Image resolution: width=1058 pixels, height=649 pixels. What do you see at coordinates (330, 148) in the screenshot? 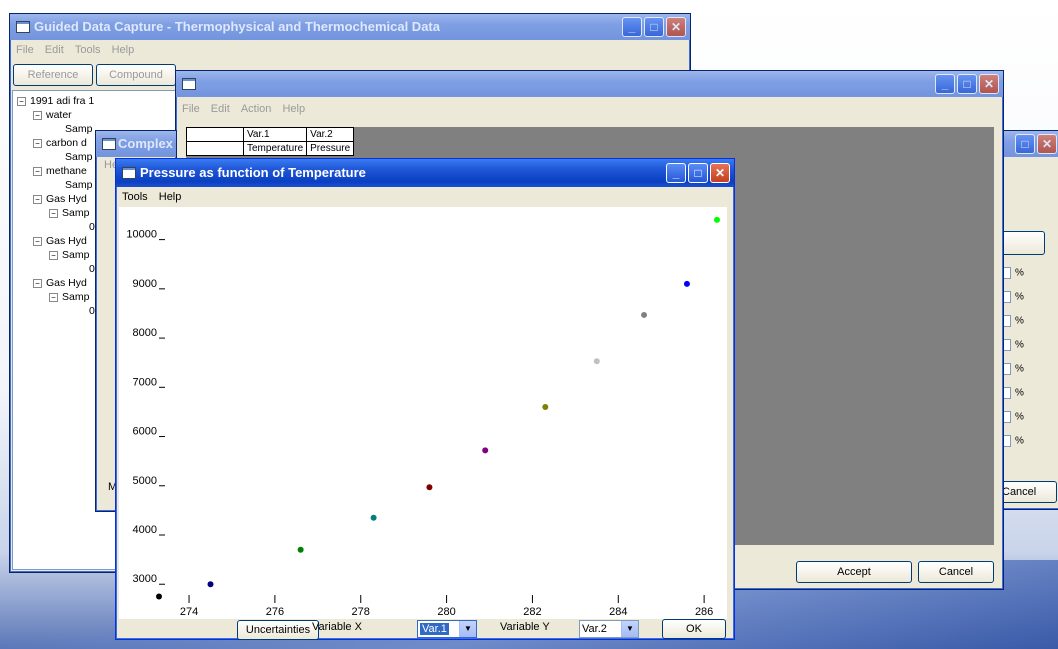
I see `grid-sub-pressure: Pressure` at bounding box center [330, 148].